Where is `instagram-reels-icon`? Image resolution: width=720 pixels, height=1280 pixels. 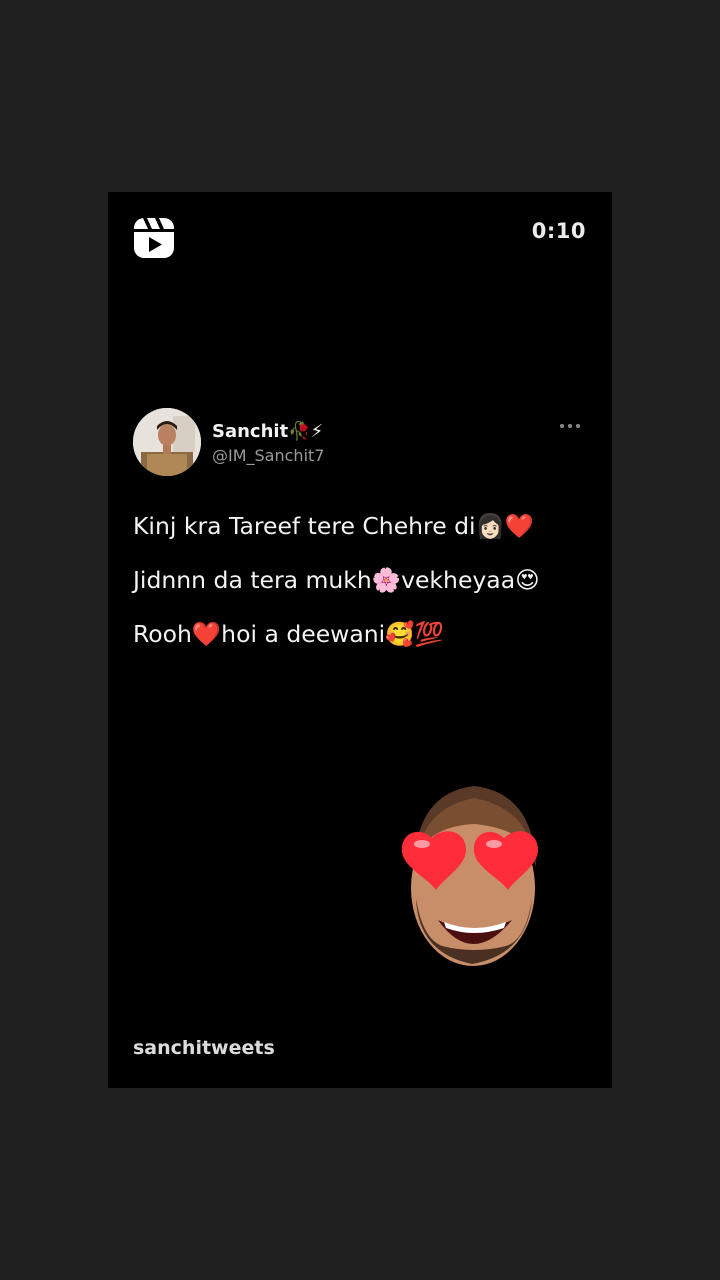 instagram-reels-icon is located at coordinates (154, 238).